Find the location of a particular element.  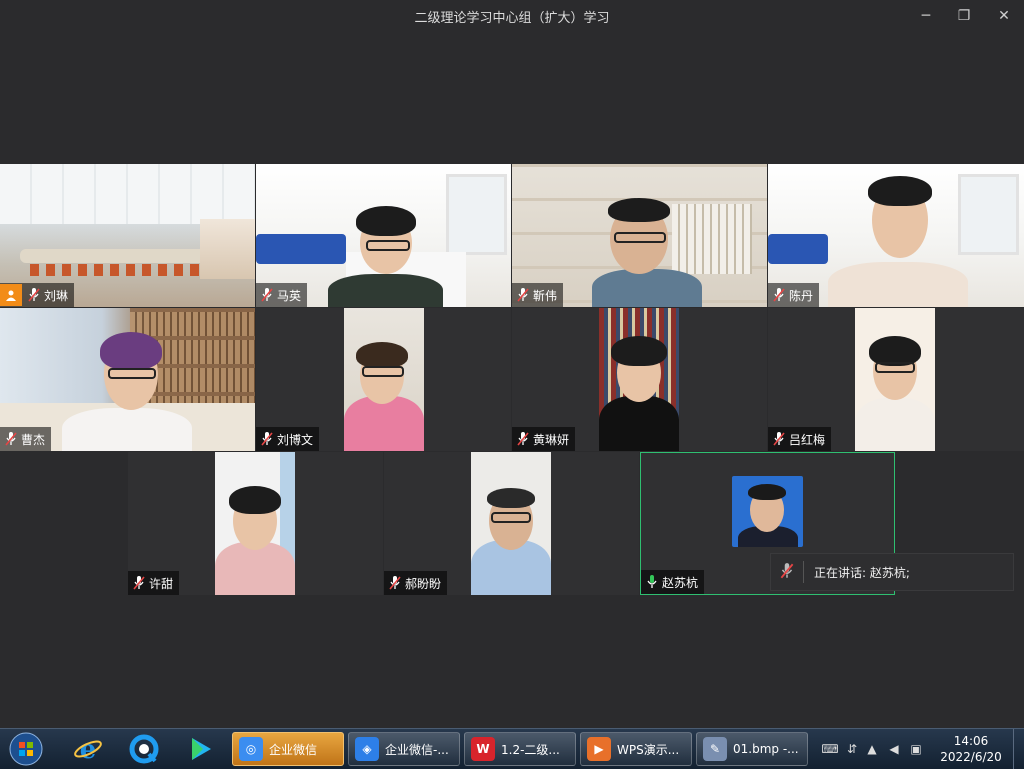

participant-label: 刘博文 is located at coordinates (288, 439).